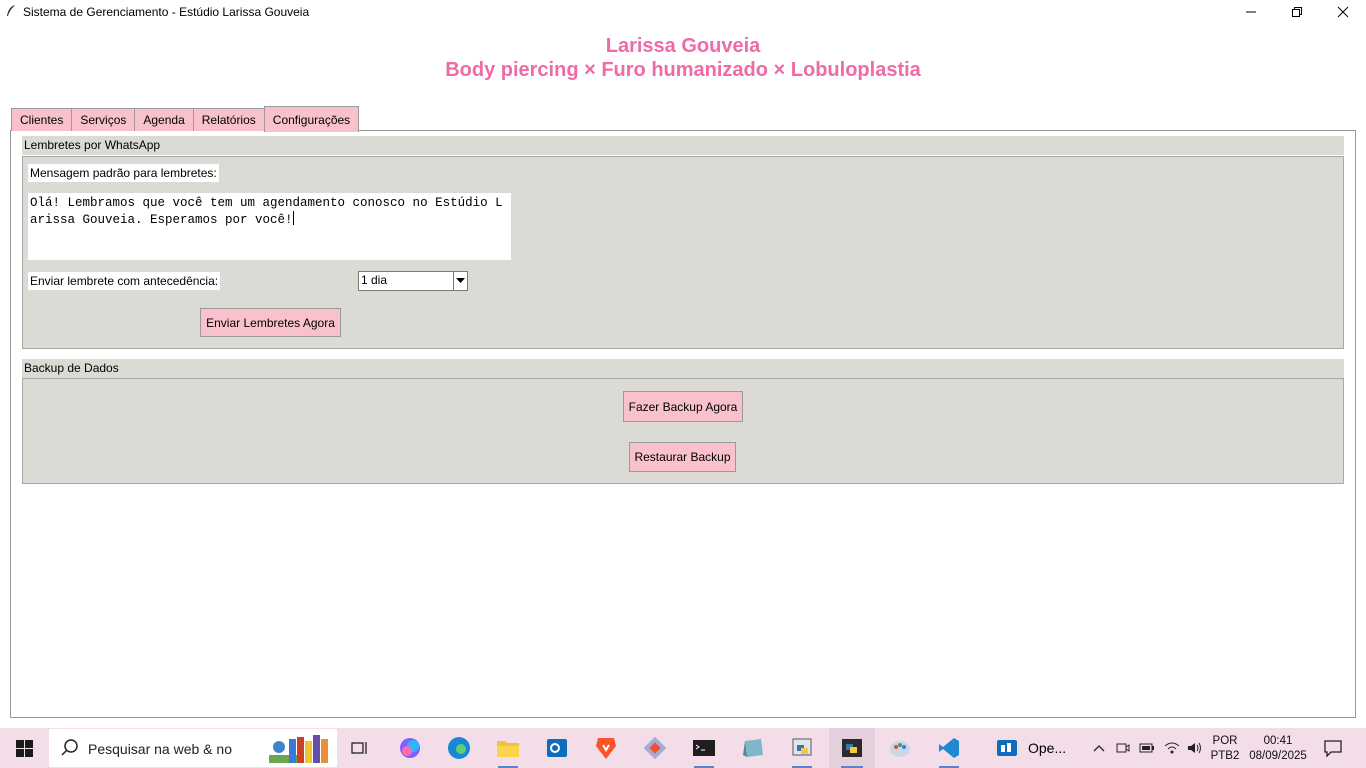 The height and width of the screenshot is (768, 1366). Describe the element at coordinates (228, 119) in the screenshot. I see `tab-relatorios: Relatórios` at that location.